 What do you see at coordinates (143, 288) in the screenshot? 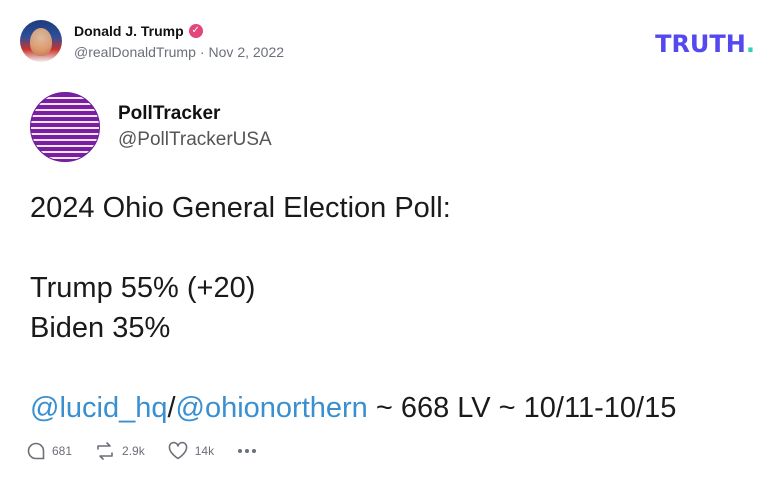
I see `poll-trump: Trump 55% (+20)` at bounding box center [143, 288].